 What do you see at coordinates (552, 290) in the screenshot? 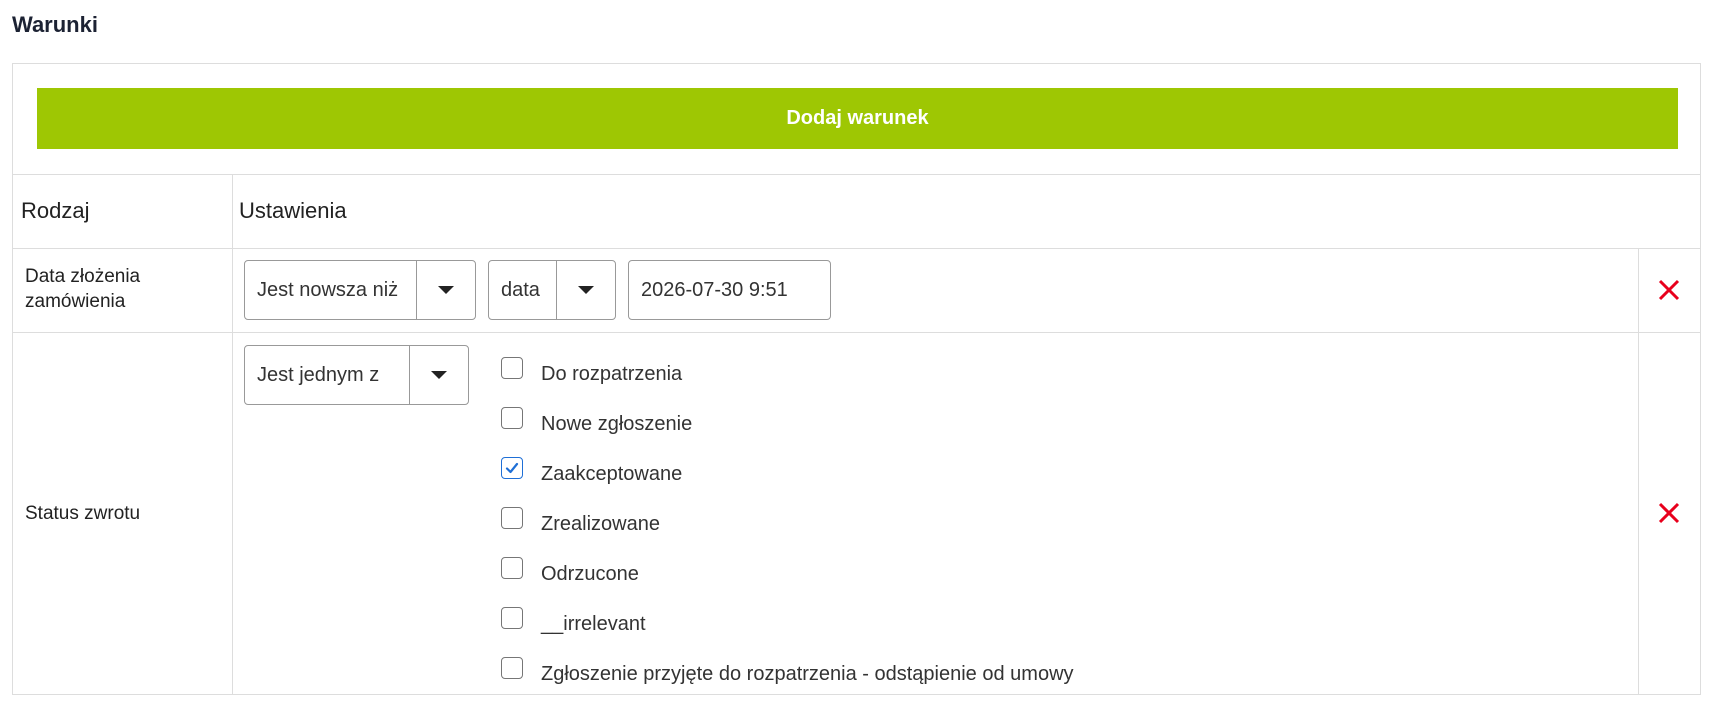
I see `value-type-select: data` at bounding box center [552, 290].